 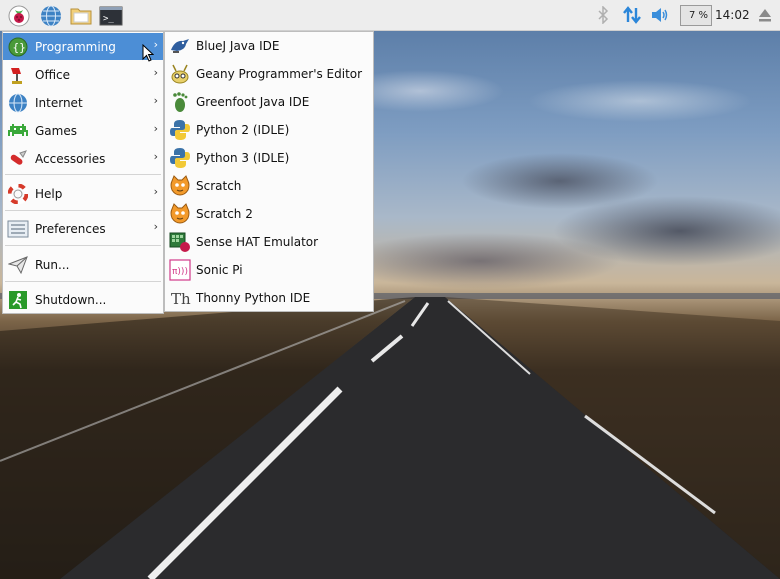 What do you see at coordinates (269, 214) in the screenshot?
I see `submenu-item-scratch2: Scratch 2` at bounding box center [269, 214].